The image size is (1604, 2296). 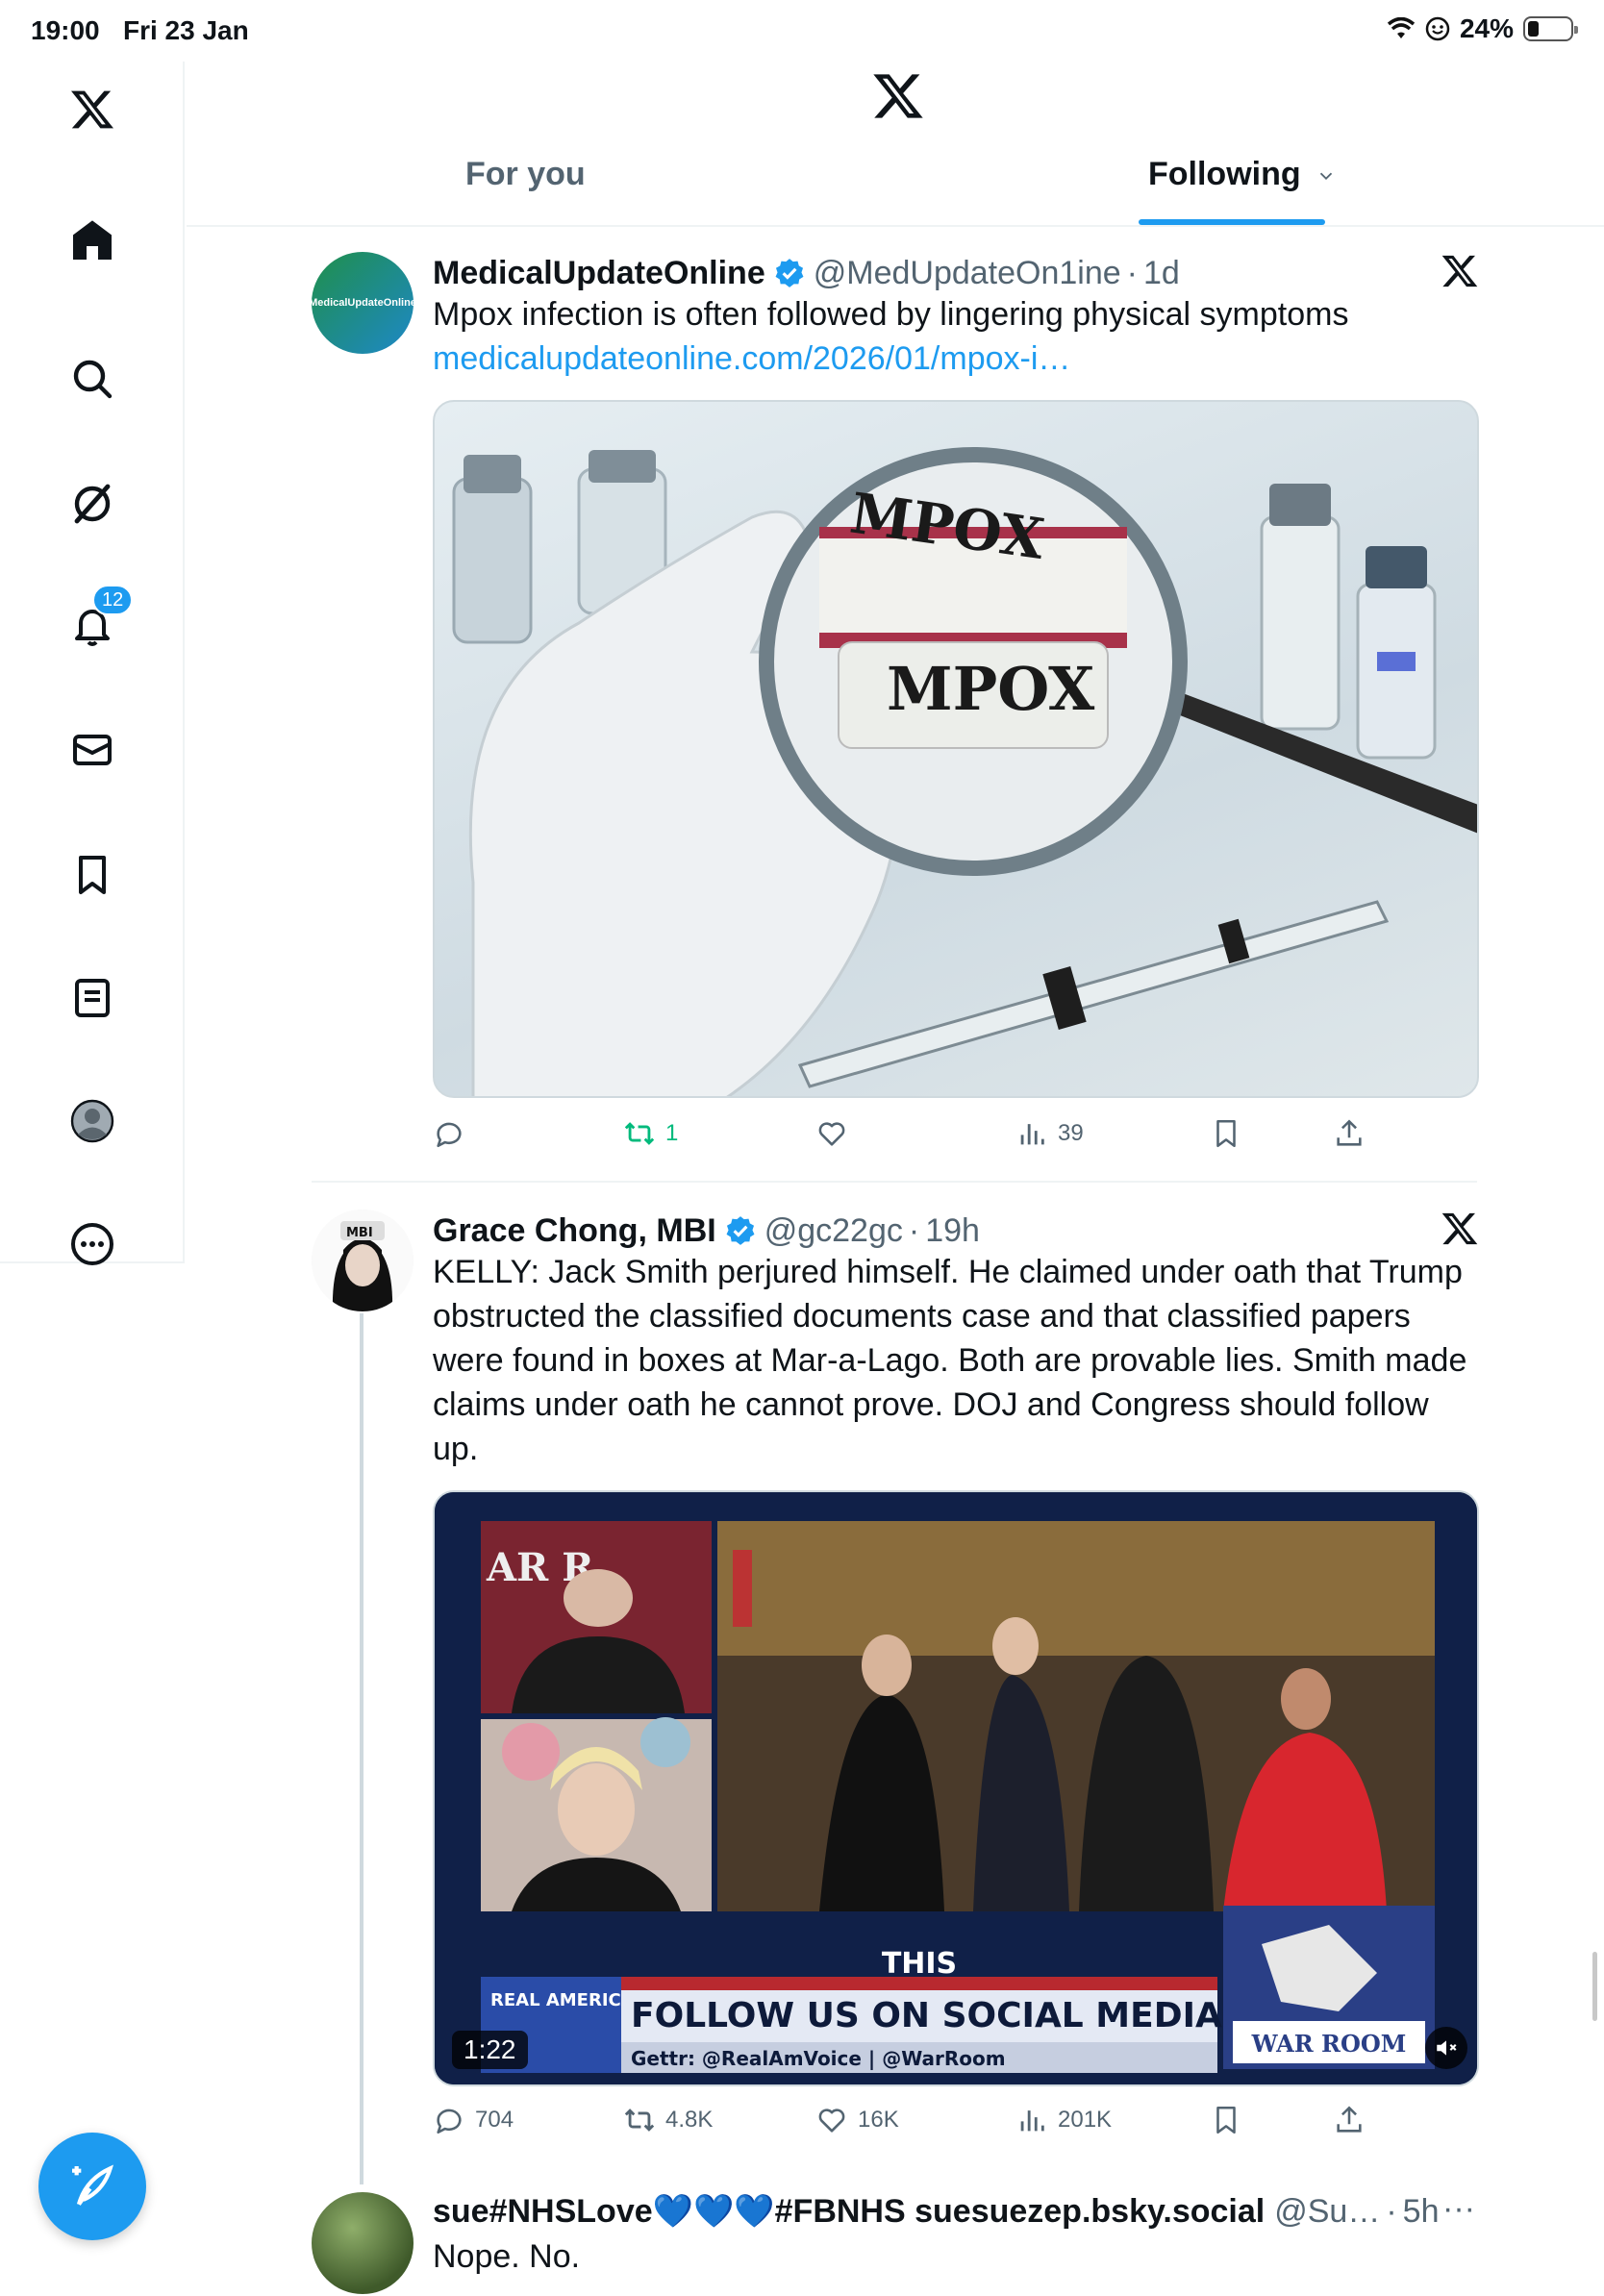 What do you see at coordinates (1161, 273) in the screenshot?
I see `post-time: 1d` at bounding box center [1161, 273].